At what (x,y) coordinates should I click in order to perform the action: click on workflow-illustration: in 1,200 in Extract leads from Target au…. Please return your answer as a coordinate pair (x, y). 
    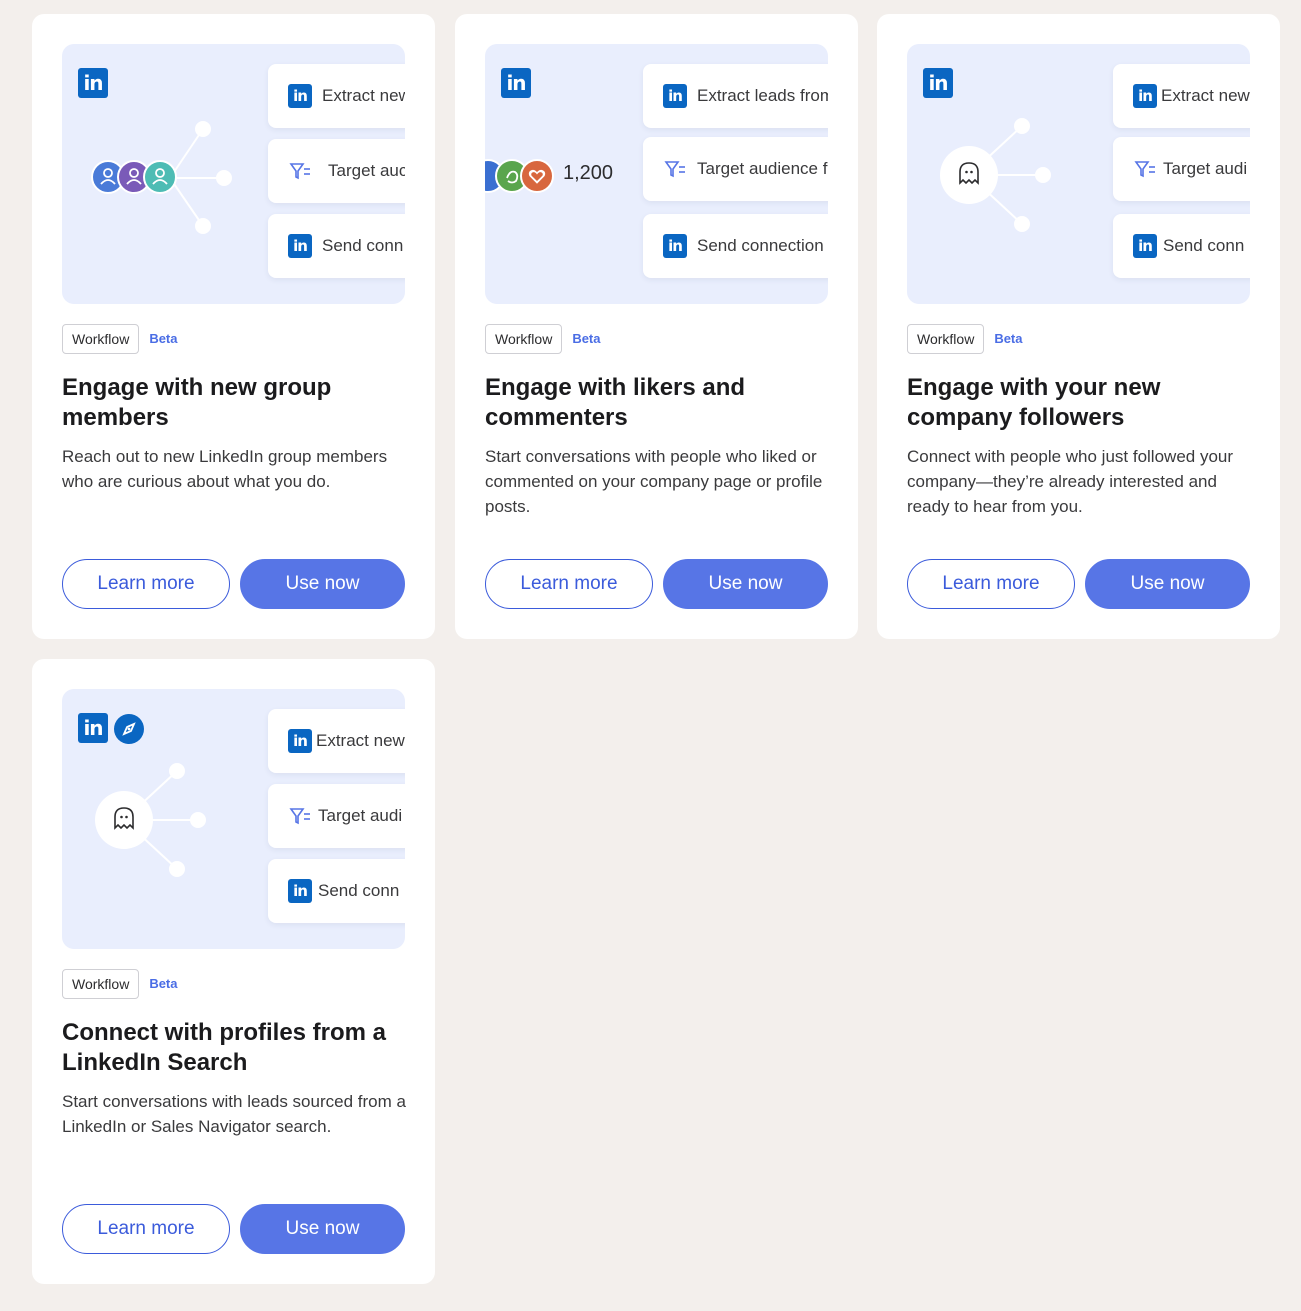
    Looking at the image, I should click on (656, 174).